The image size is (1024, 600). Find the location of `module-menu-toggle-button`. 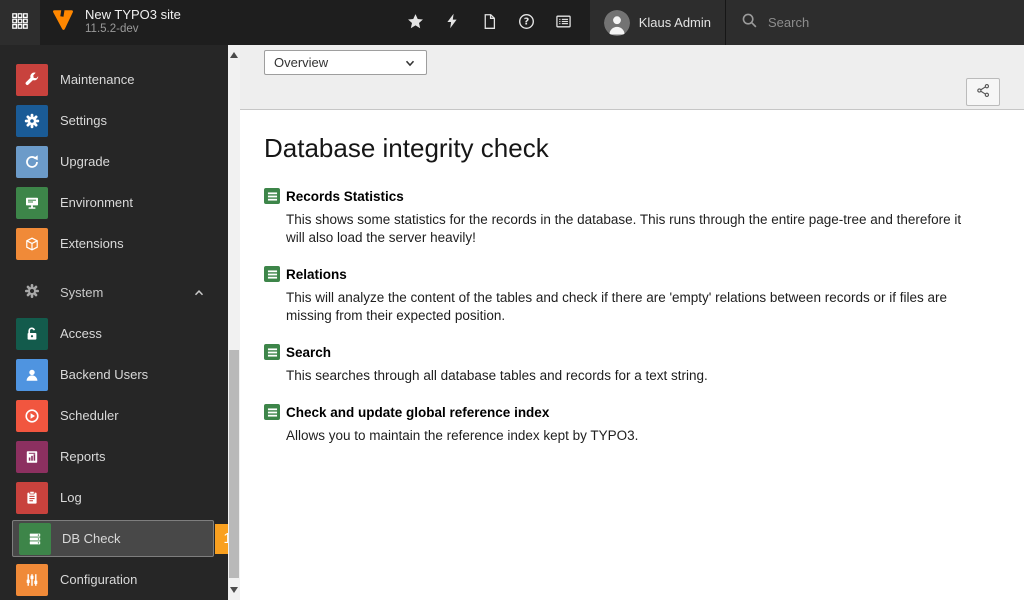

module-menu-toggle-button is located at coordinates (20, 22).